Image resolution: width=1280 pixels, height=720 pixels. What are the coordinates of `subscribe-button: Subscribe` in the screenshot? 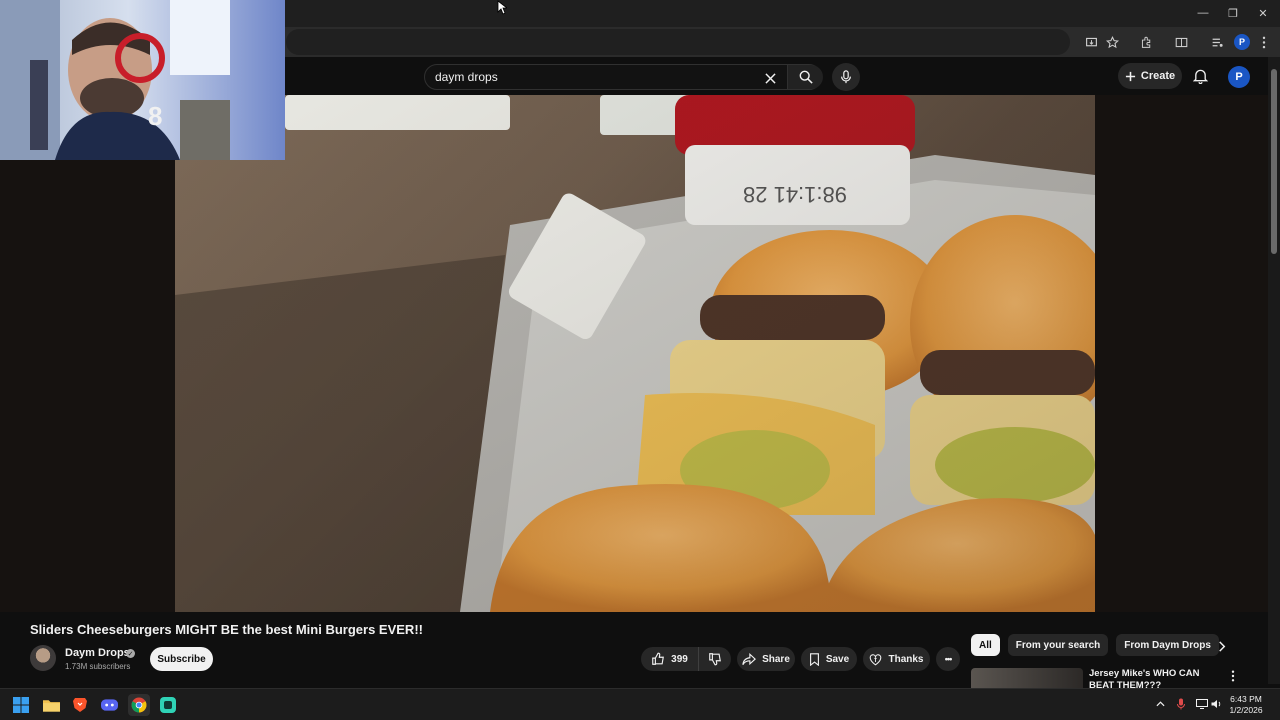 It's located at (181, 659).